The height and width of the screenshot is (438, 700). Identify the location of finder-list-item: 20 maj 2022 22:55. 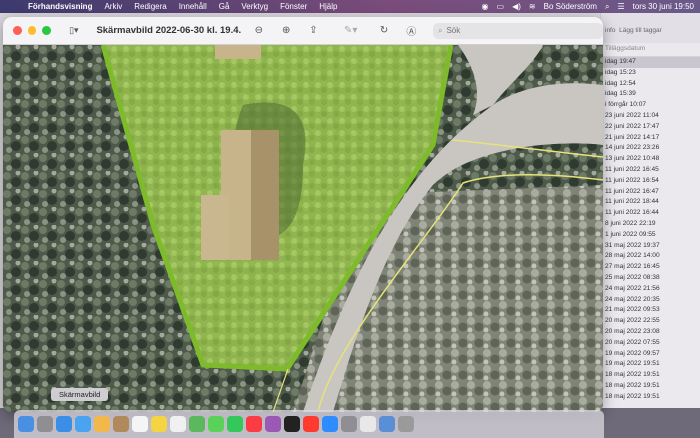
(650, 321).